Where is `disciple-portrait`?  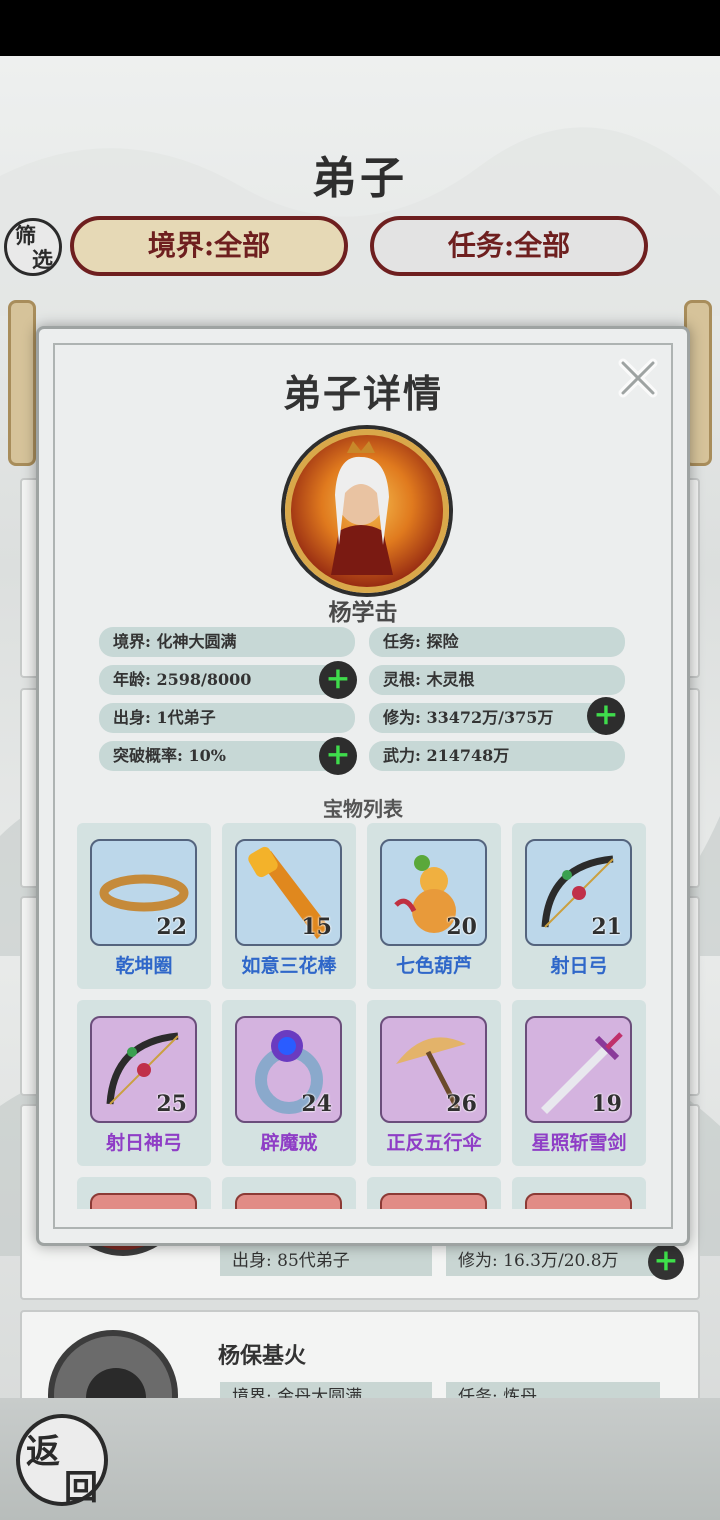
disciple-portrait is located at coordinates (367, 511).